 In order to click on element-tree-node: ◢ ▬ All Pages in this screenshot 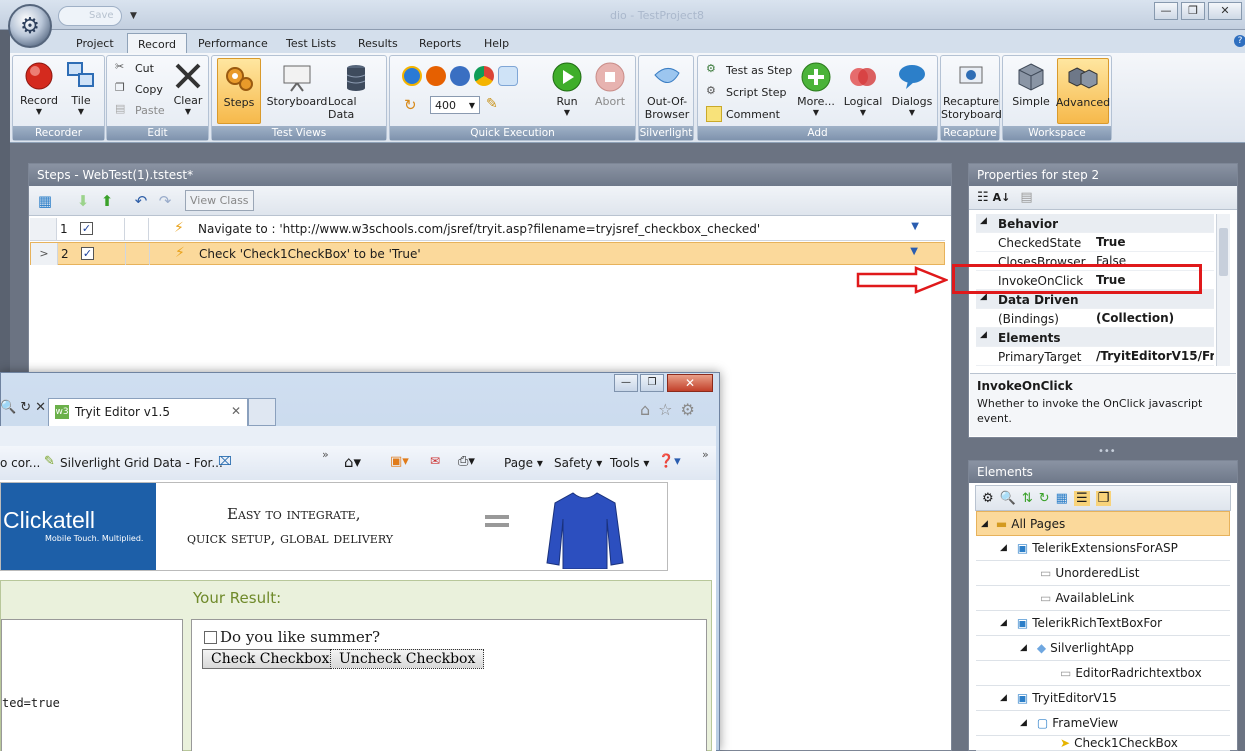, I will do `click(1103, 523)`.